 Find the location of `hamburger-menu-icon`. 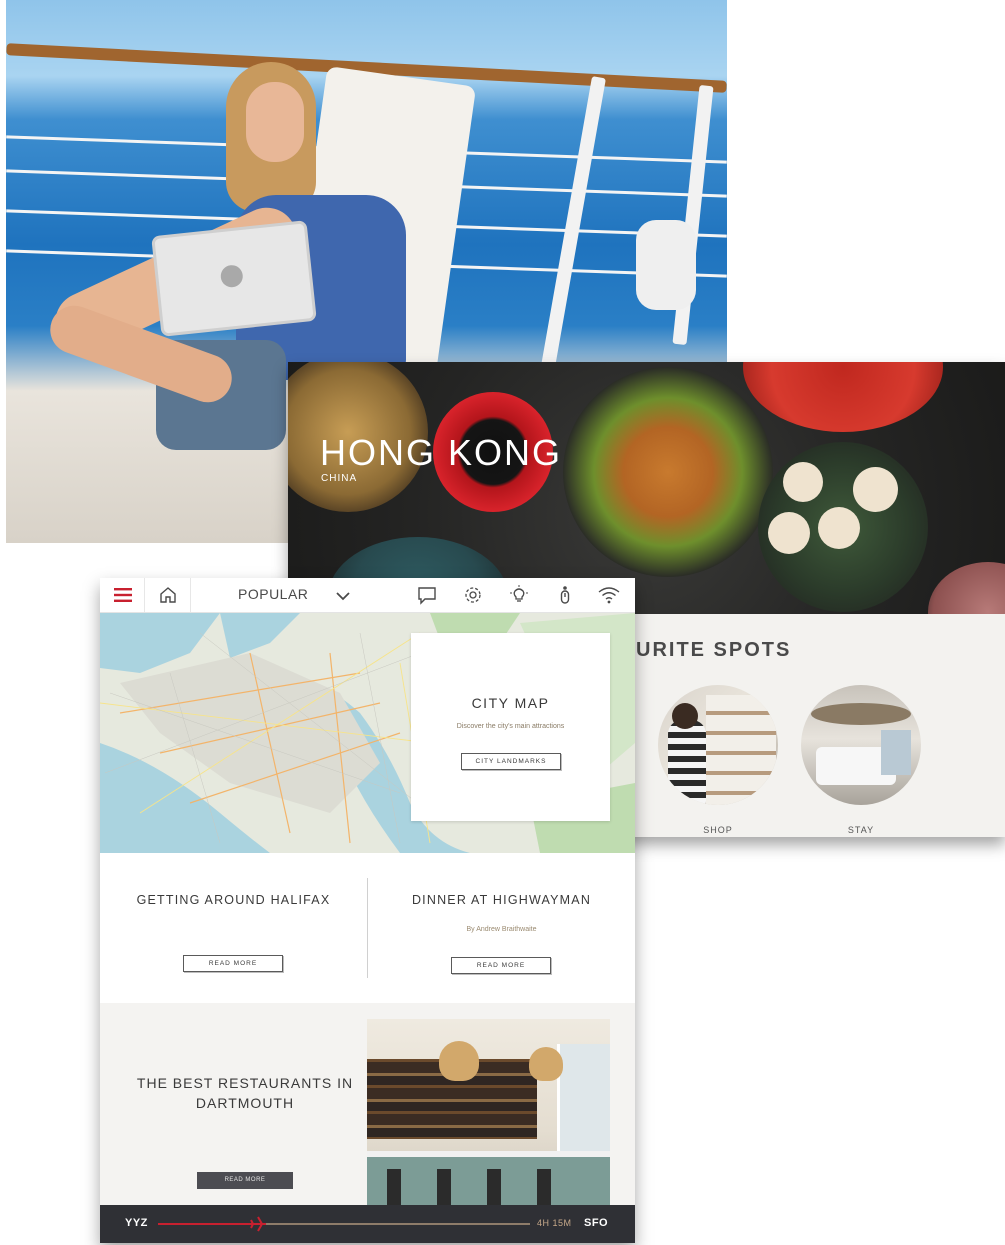

hamburger-menu-icon is located at coordinates (123, 595).